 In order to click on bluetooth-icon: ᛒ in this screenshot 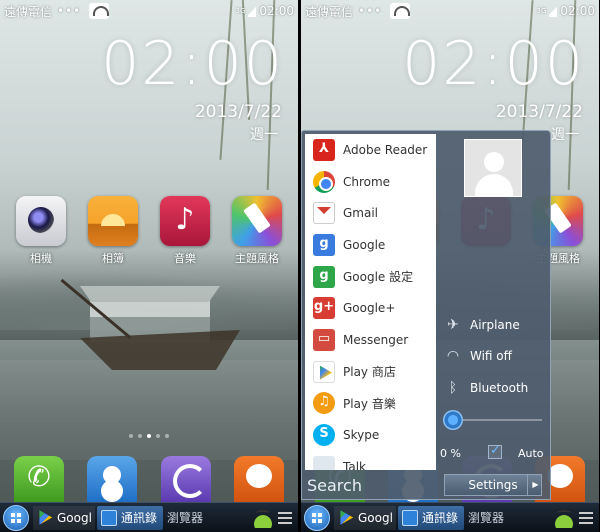, I will do `click(453, 388)`.